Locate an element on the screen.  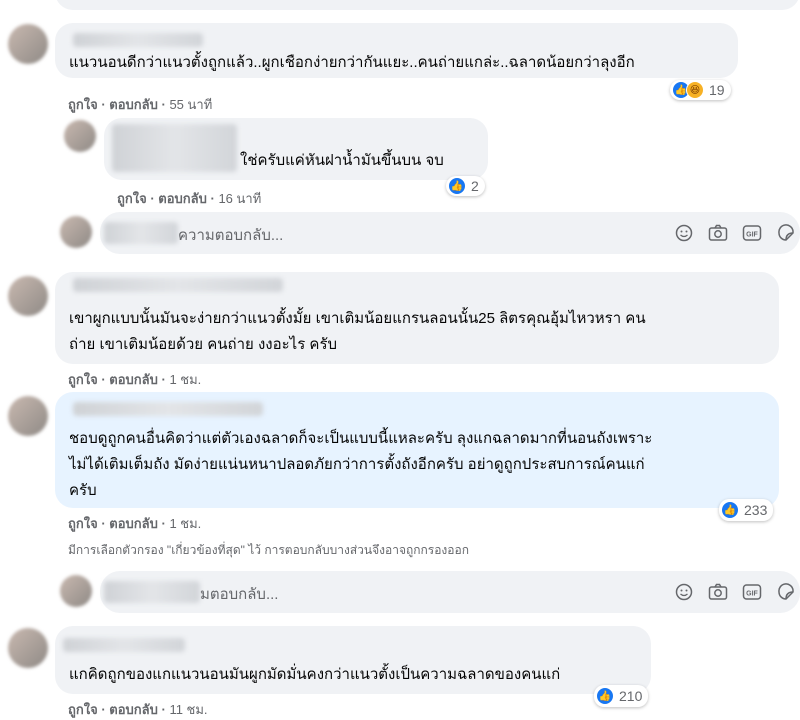
comment-actions: ถูกใจ · ตอบกลับ · 16 นาที is located at coordinates (189, 198).